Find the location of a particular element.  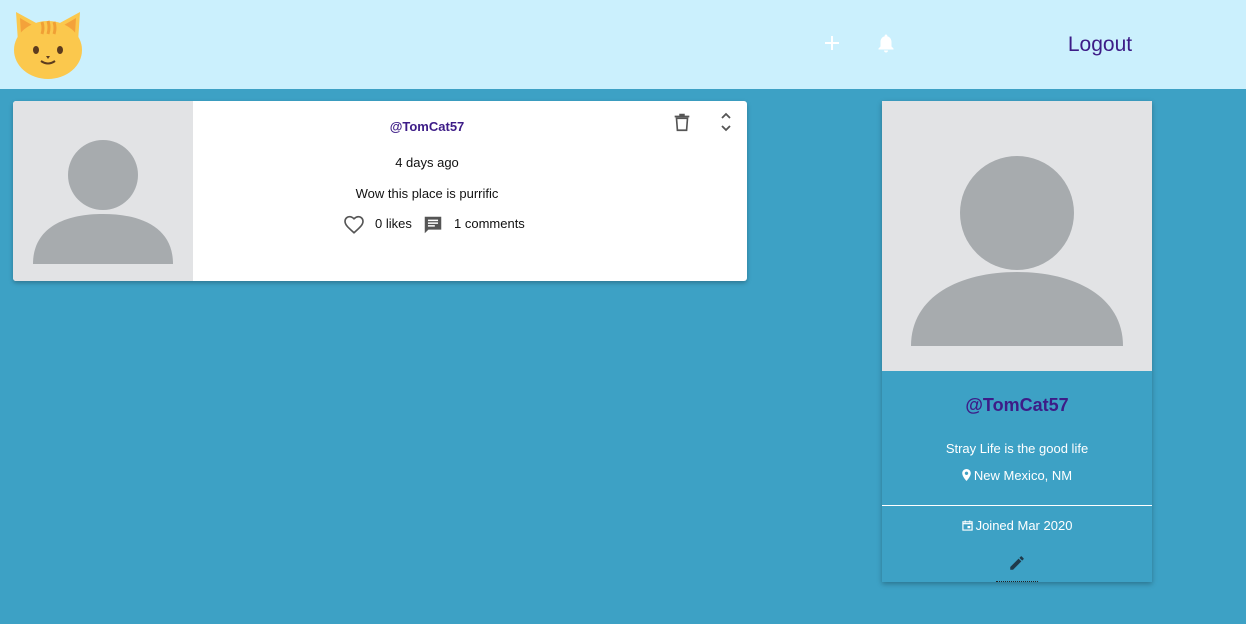

edit-profile-button is located at coordinates (1017, 565).